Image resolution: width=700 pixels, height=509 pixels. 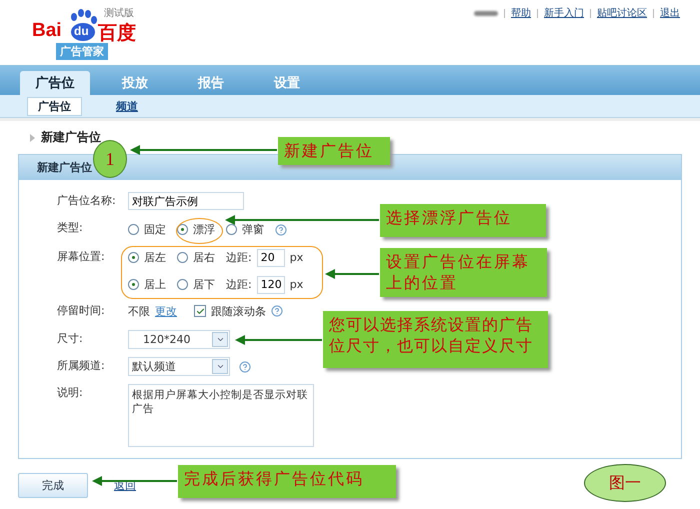 I want to click on callout-note: 您可以选择系统设置的广告位尺寸，也可以自定义尺寸, so click(x=435, y=339).